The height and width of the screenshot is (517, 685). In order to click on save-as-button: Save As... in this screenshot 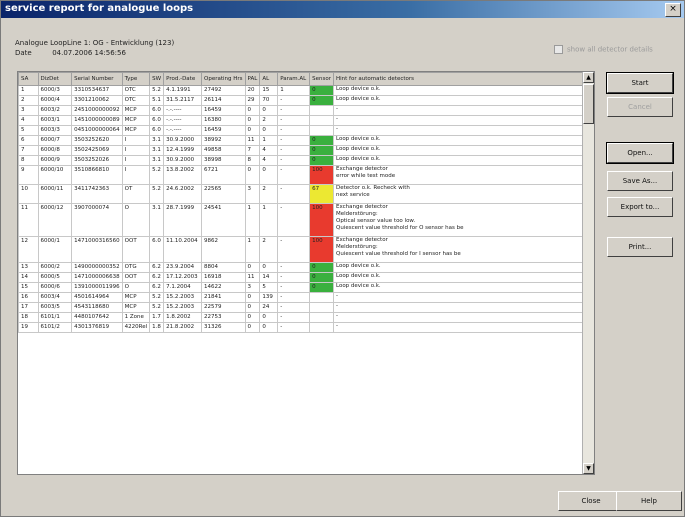, I will do `click(640, 181)`.